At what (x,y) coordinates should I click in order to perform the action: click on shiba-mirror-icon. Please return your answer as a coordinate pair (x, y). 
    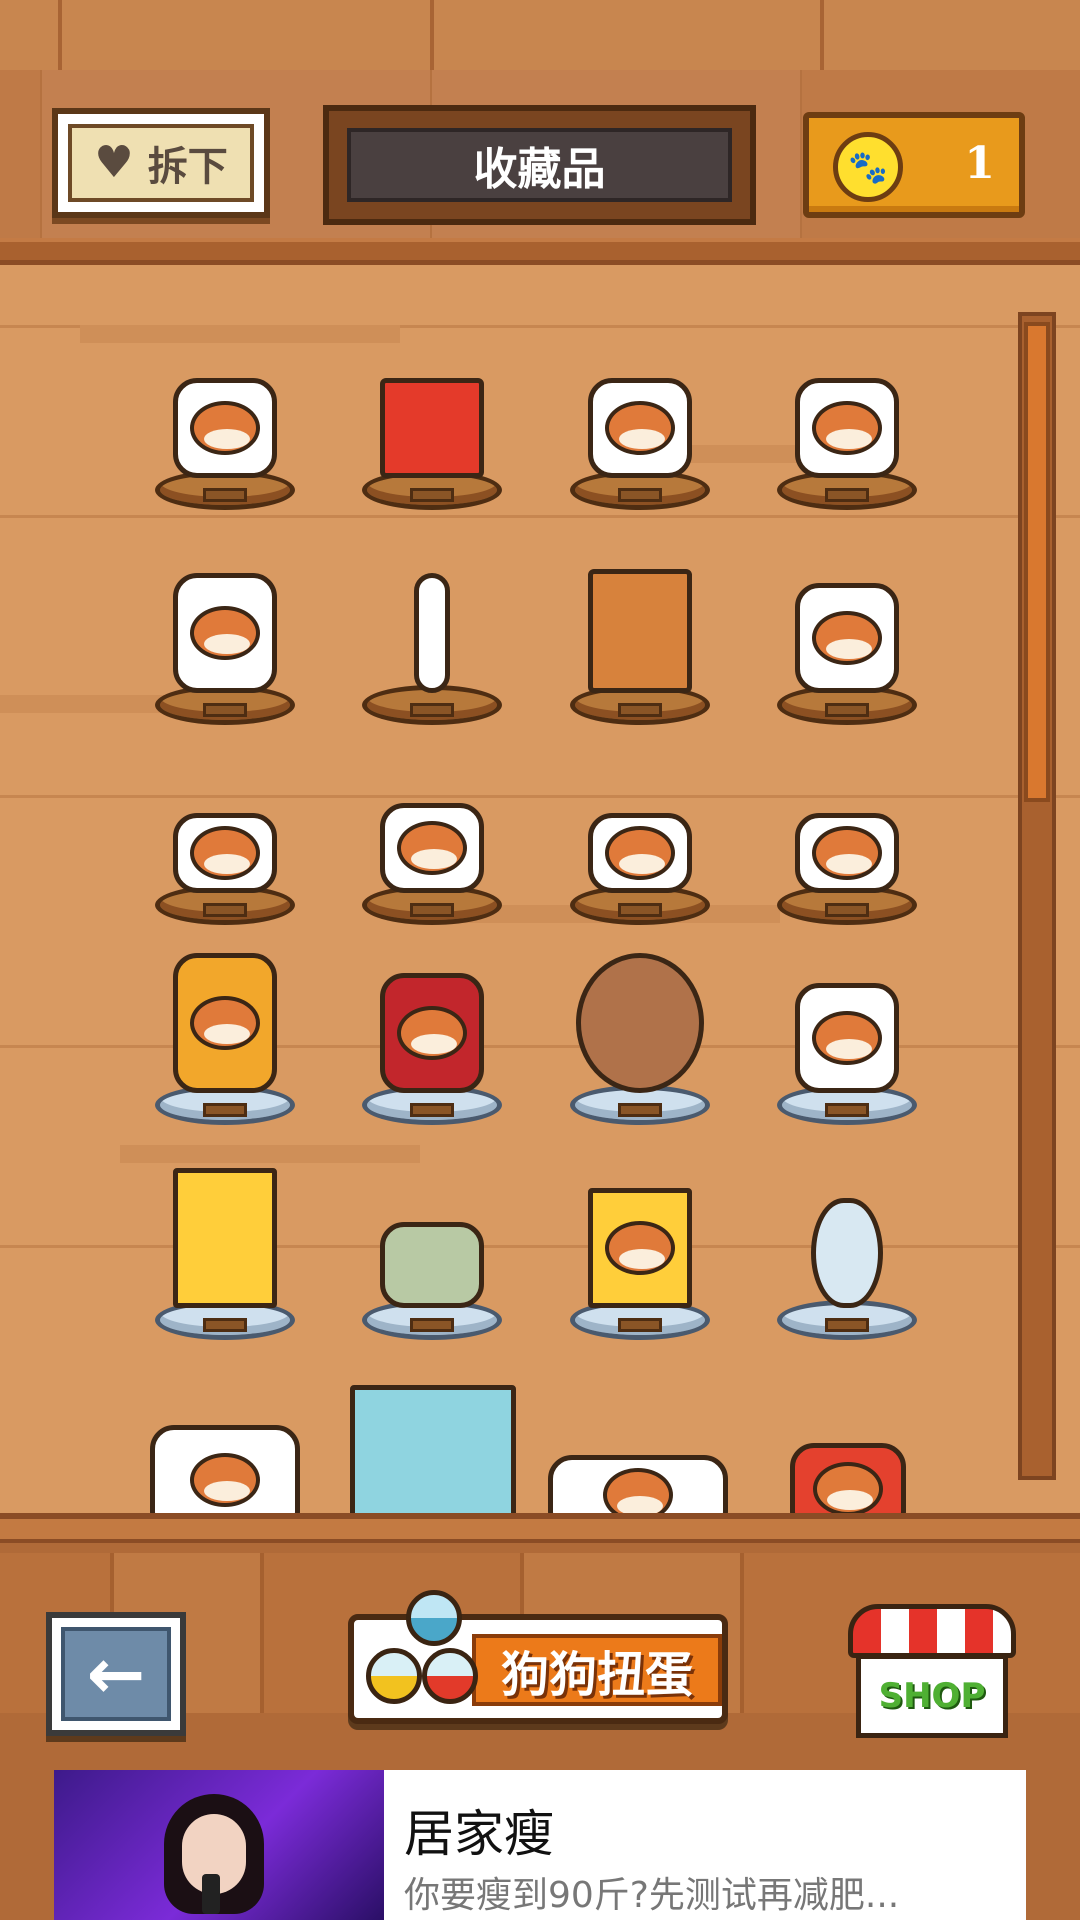
    Looking at the image, I should click on (847, 1253).